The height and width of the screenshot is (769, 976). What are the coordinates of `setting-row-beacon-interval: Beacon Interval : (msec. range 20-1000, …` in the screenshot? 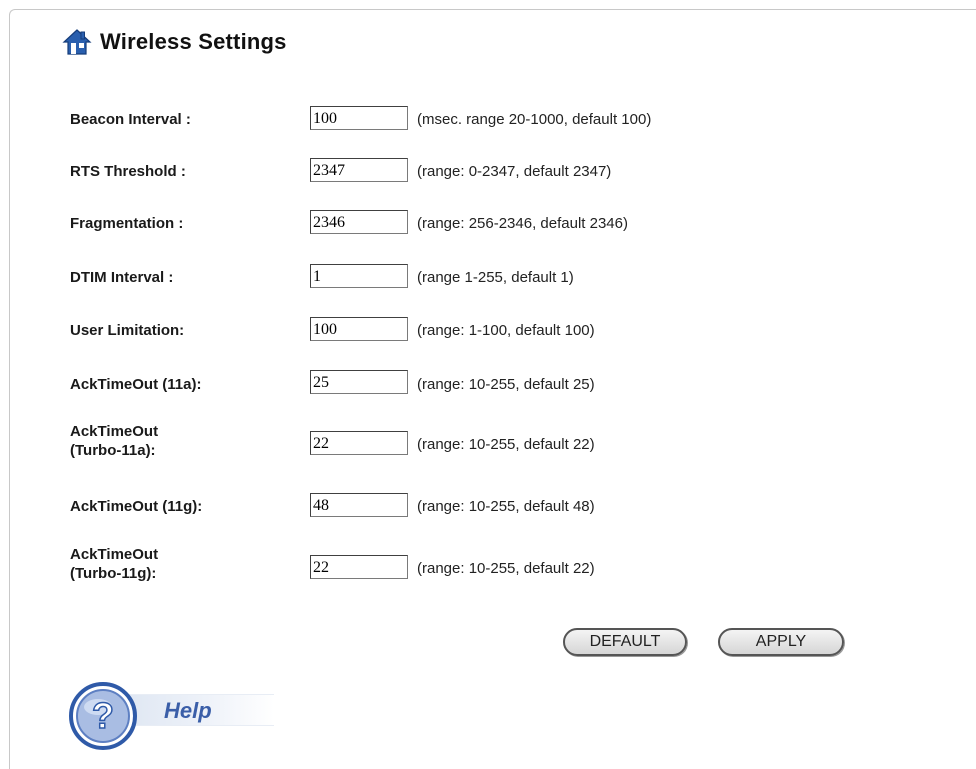 It's located at (495, 123).